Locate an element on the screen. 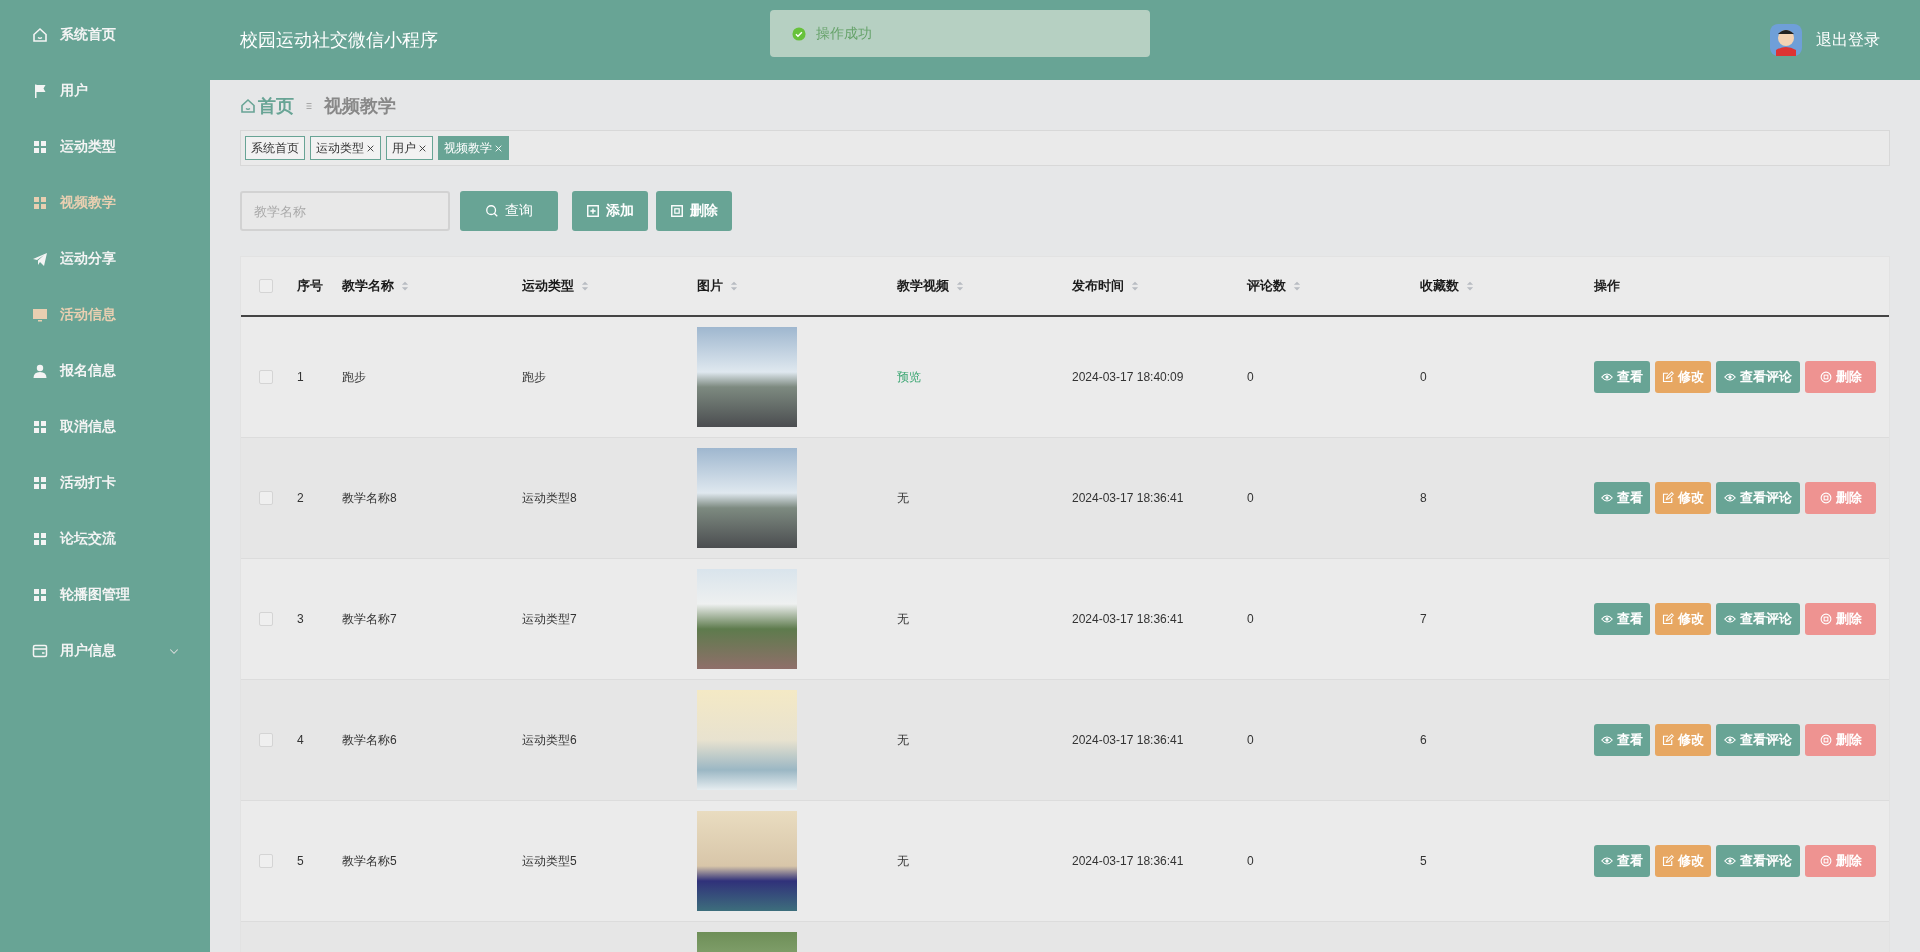 The height and width of the screenshot is (952, 1920). plus-square-icon is located at coordinates (593, 211).